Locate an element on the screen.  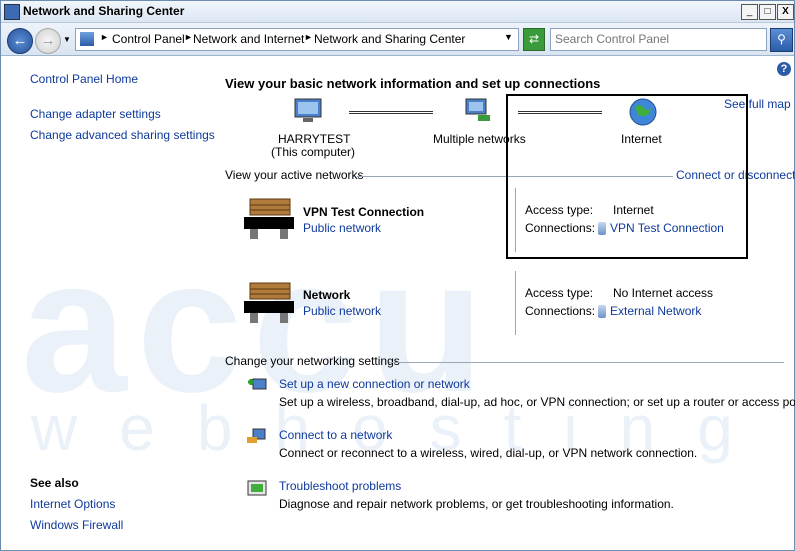
active-networks-heading: View your active networks is located at coordinates (294, 175).